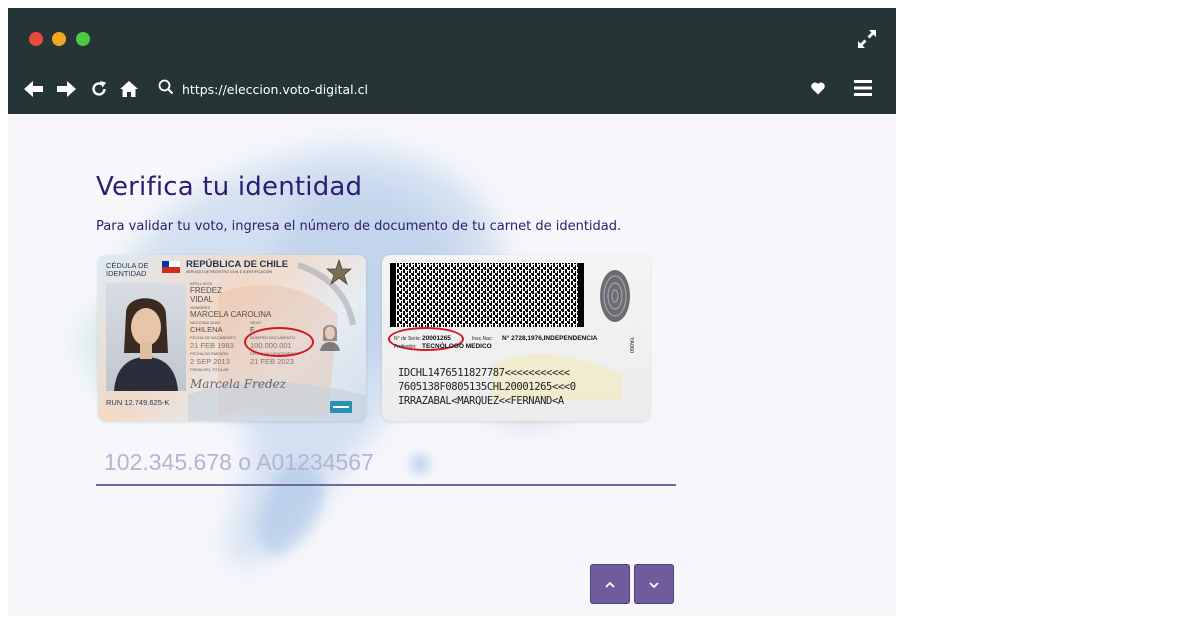 This screenshot has width=1184, height=624. What do you see at coordinates (484, 373) in the screenshot?
I see `mrz-line-1: IDCHL1476511827787<<<<<<<<<<<` at bounding box center [484, 373].